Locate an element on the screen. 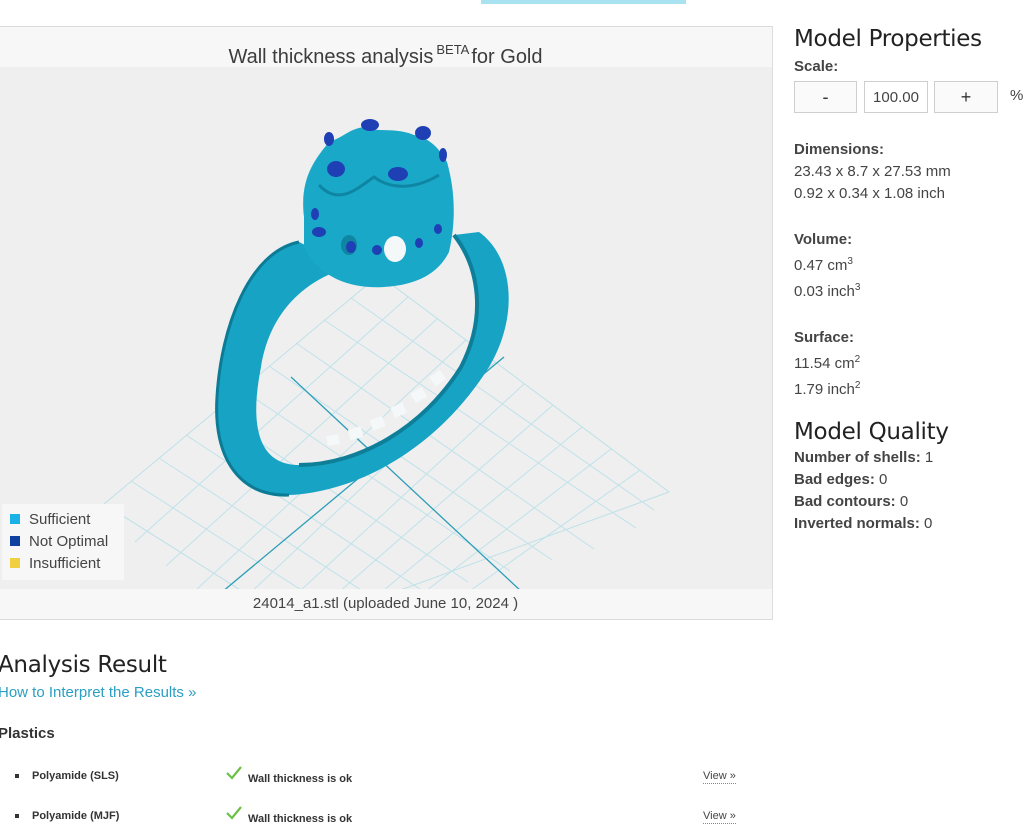 Image resolution: width=1029 pixels, height=831 pixels. bad-contours-value: 0 is located at coordinates (904, 501).